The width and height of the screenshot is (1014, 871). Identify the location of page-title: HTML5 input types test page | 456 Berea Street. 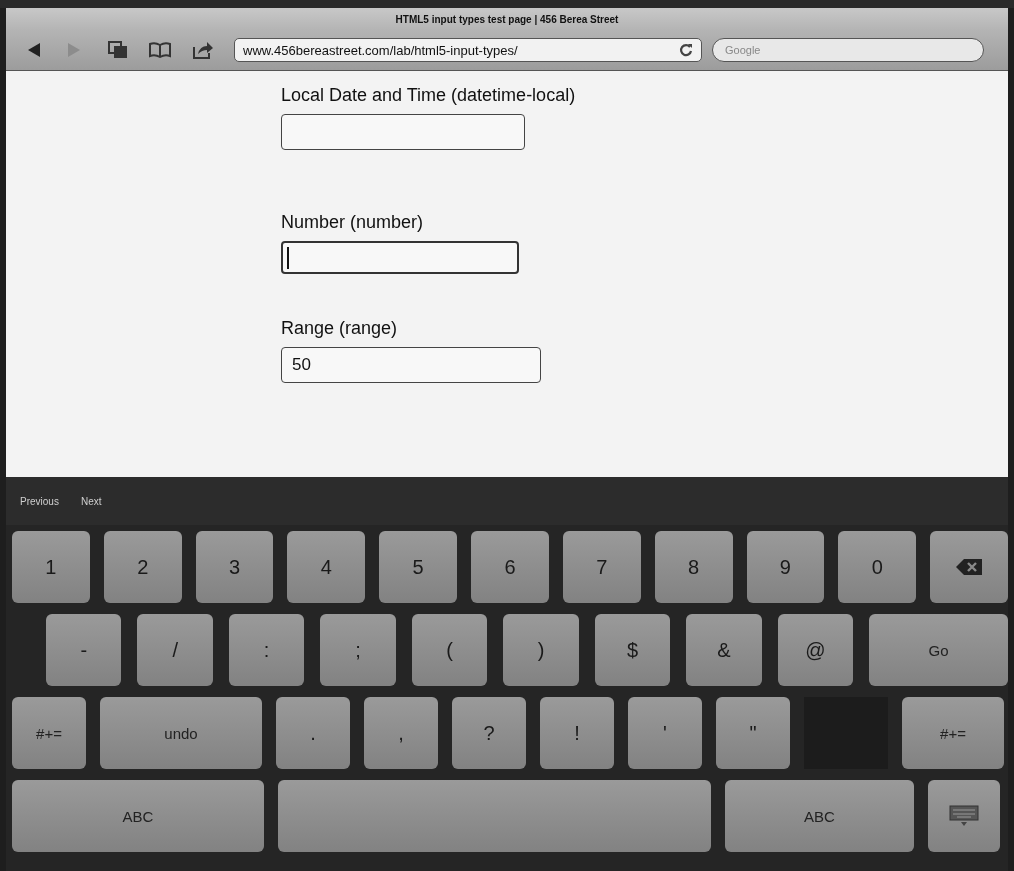
(507, 19).